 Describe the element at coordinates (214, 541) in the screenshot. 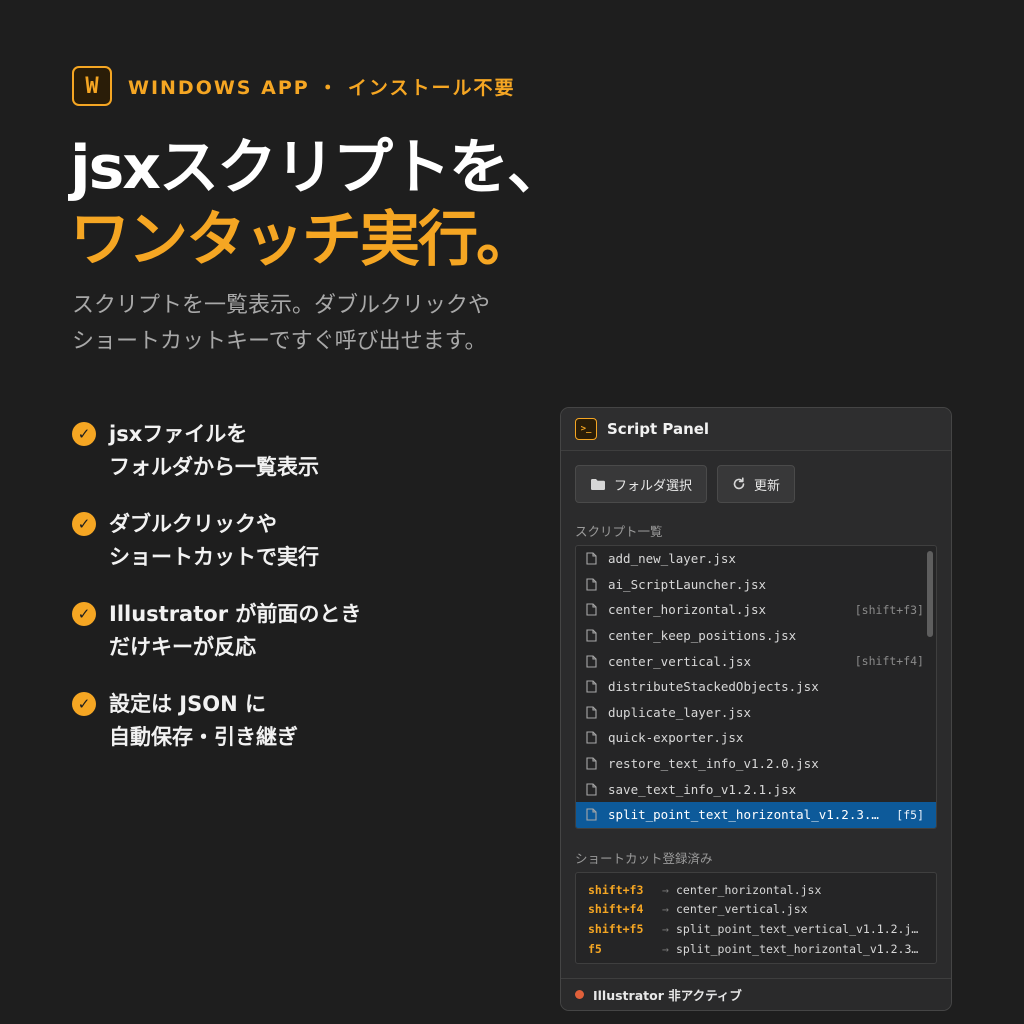

I see `feature-text: ダブルクリックや ショートカットで実行` at that location.